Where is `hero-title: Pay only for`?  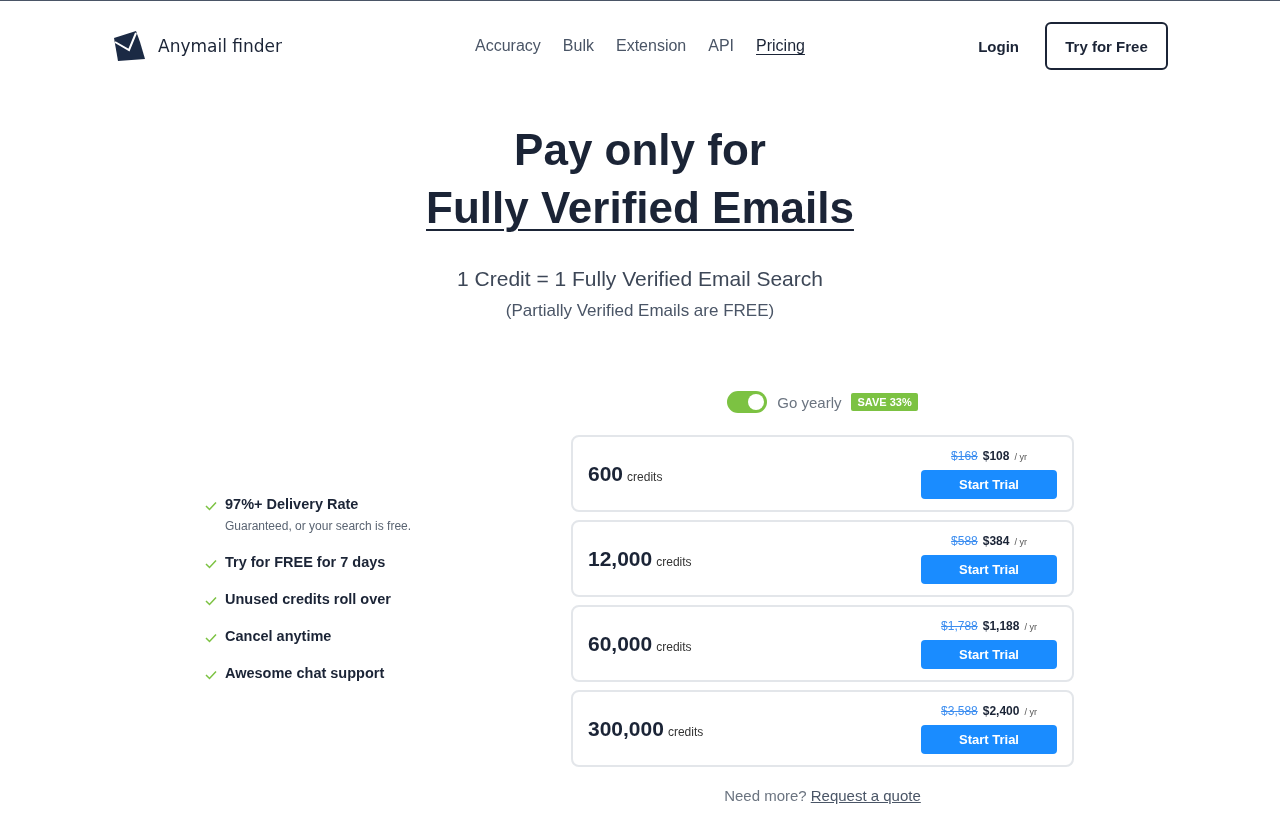 hero-title: Pay only for is located at coordinates (640, 150).